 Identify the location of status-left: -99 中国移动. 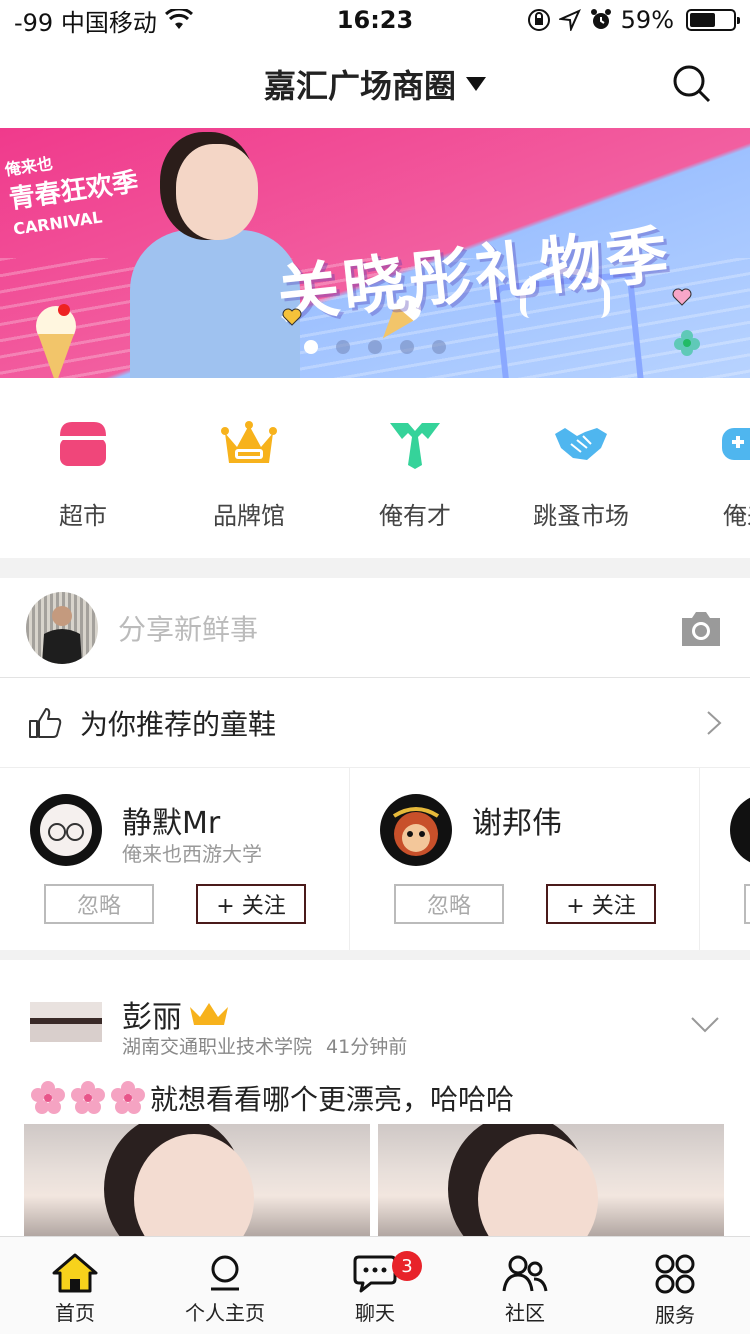
(103, 20).